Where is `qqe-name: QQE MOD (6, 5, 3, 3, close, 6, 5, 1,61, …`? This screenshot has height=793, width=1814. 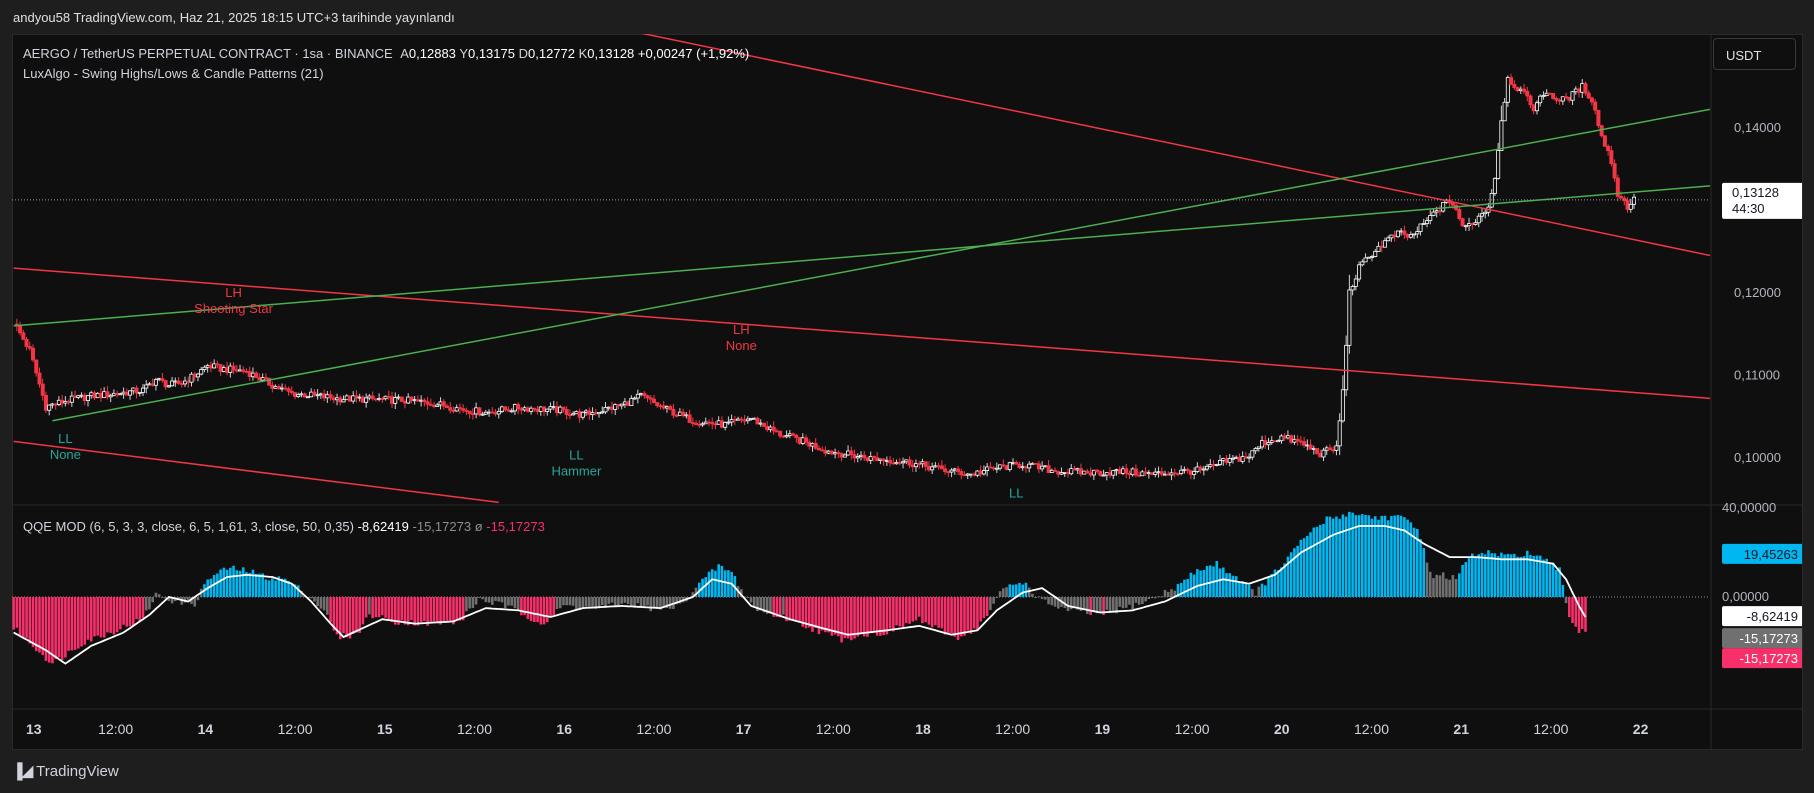 qqe-name: QQE MOD (6, 5, 3, 3, close, 6, 5, 1,61, … is located at coordinates (188, 526).